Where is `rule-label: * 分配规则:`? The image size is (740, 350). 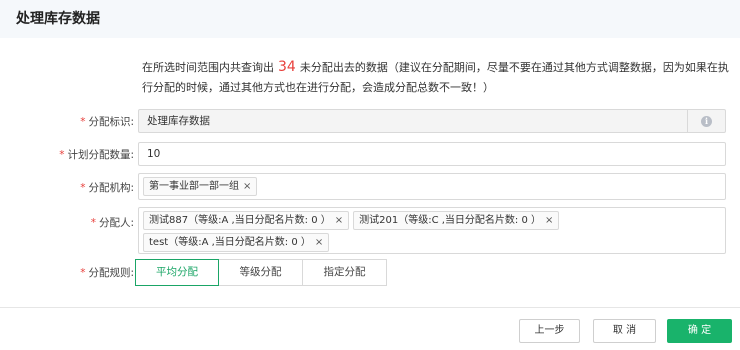
rule-label: * 分配规则: is located at coordinates (107, 273).